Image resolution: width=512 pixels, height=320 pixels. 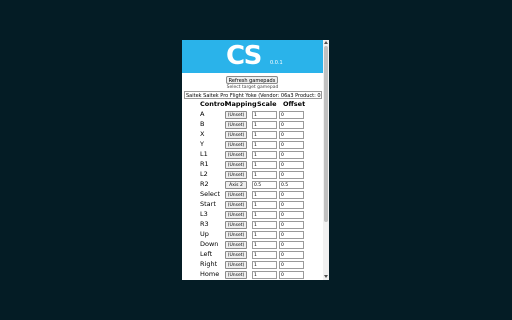 What do you see at coordinates (202, 124) in the screenshot?
I see `control-label: B` at bounding box center [202, 124].